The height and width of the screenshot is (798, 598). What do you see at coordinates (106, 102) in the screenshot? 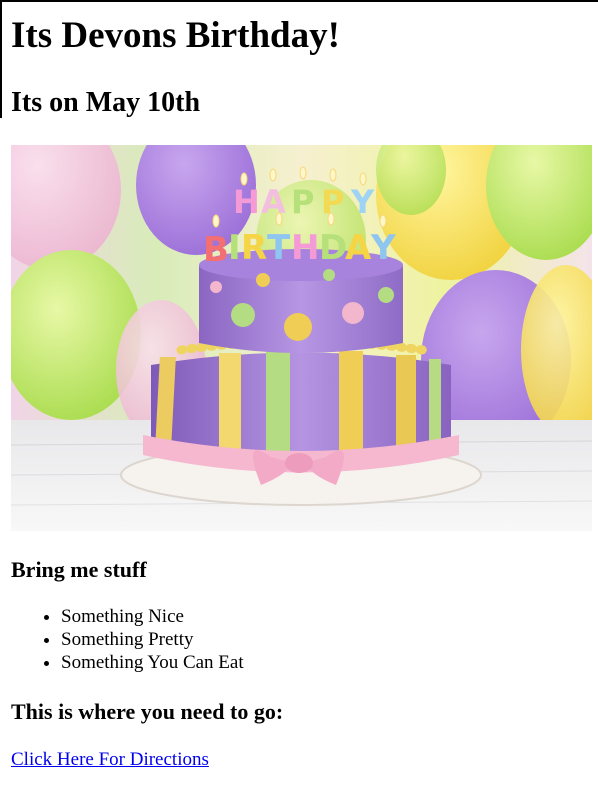
I see `date-heading: Its on May 10th` at bounding box center [106, 102].